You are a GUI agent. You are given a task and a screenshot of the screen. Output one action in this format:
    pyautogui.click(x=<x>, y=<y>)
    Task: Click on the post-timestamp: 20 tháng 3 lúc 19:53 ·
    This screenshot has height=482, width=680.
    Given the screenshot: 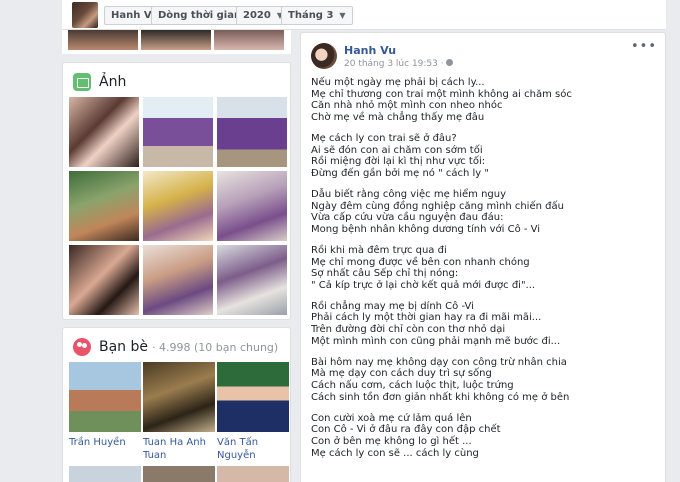 What is the action you would take?
    pyautogui.click(x=398, y=64)
    